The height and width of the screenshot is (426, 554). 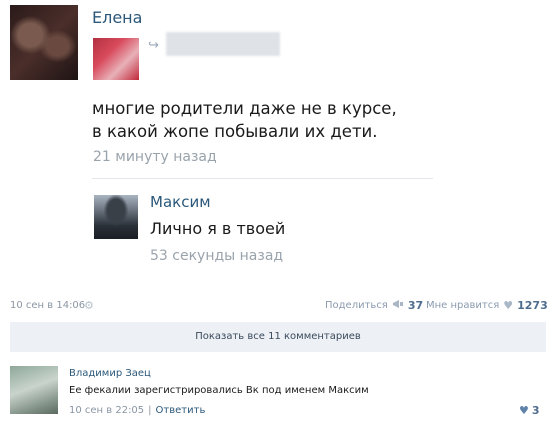 What do you see at coordinates (398, 305) in the screenshot?
I see `megaphone-icon` at bounding box center [398, 305].